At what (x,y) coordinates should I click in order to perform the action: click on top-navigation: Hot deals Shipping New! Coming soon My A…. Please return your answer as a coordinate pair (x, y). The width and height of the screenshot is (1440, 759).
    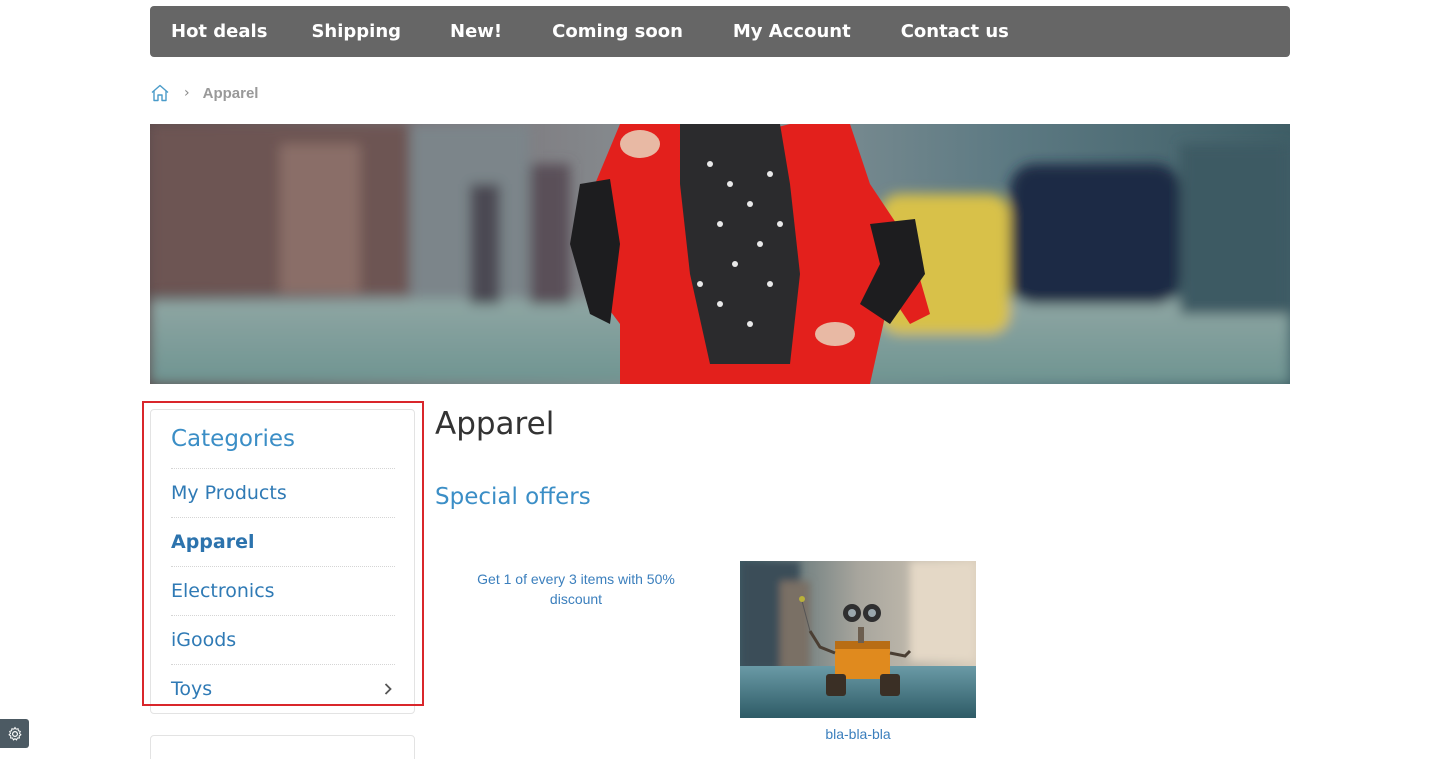
    Looking at the image, I should click on (720, 31).